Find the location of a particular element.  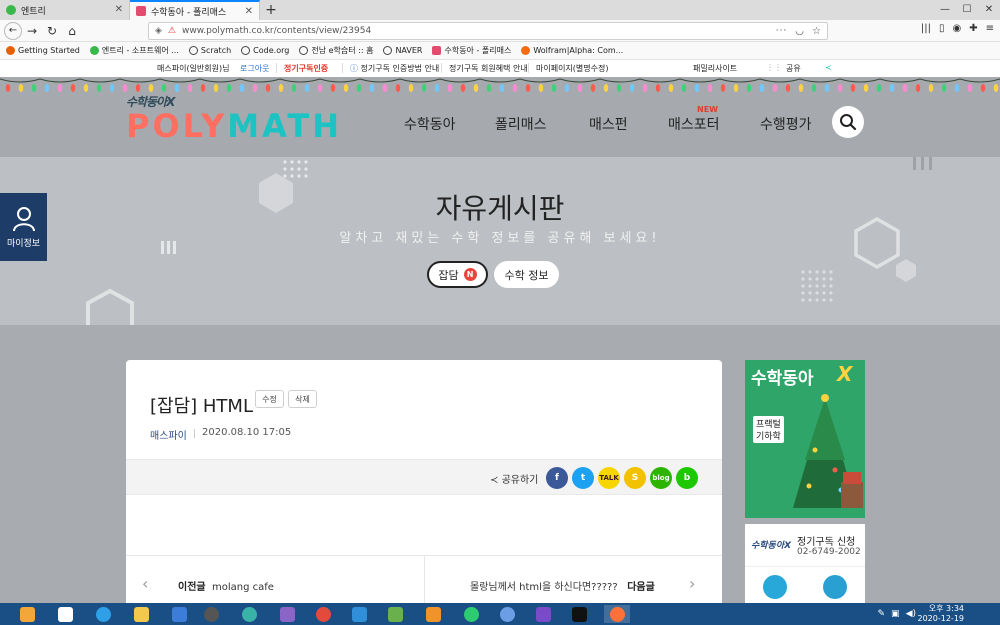

band-icon: b is located at coordinates (687, 478).